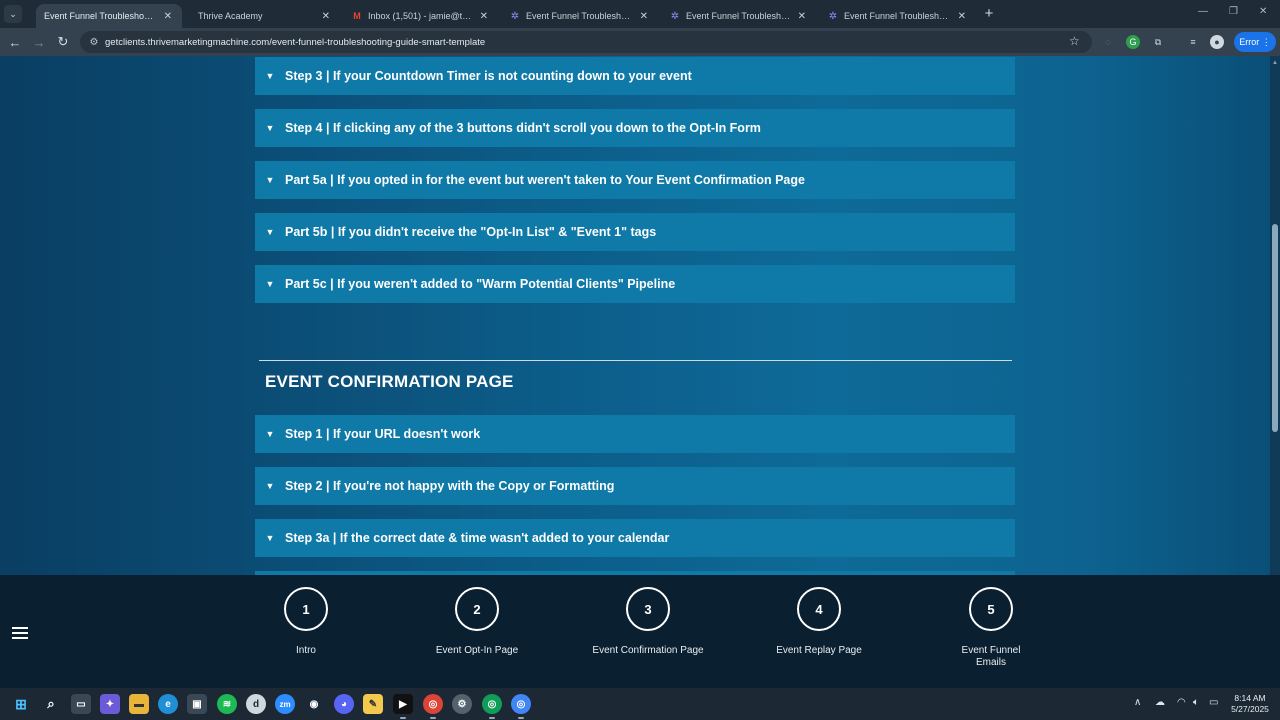 The image size is (1280, 720). Describe the element at coordinates (898, 16) in the screenshot. I see `tab-event-funnel-4: ✲ Event Funnel Troubleshooting G ✕` at that location.